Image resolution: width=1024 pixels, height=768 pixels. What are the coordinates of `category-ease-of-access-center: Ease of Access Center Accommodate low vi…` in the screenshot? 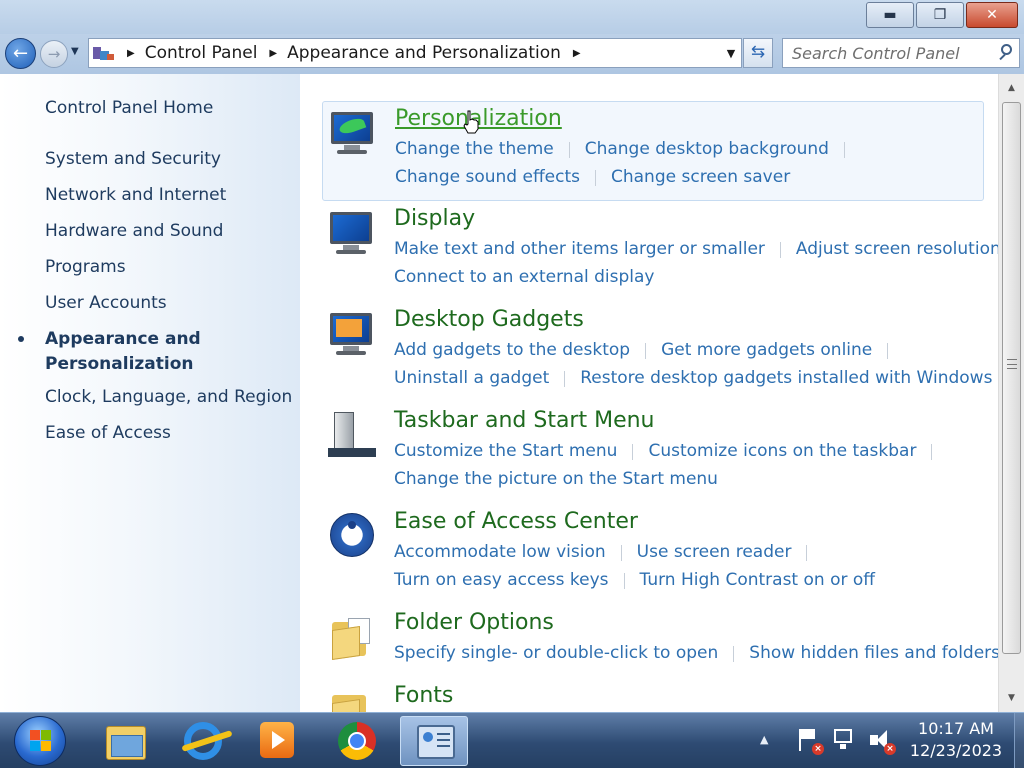 It's located at (653, 555).